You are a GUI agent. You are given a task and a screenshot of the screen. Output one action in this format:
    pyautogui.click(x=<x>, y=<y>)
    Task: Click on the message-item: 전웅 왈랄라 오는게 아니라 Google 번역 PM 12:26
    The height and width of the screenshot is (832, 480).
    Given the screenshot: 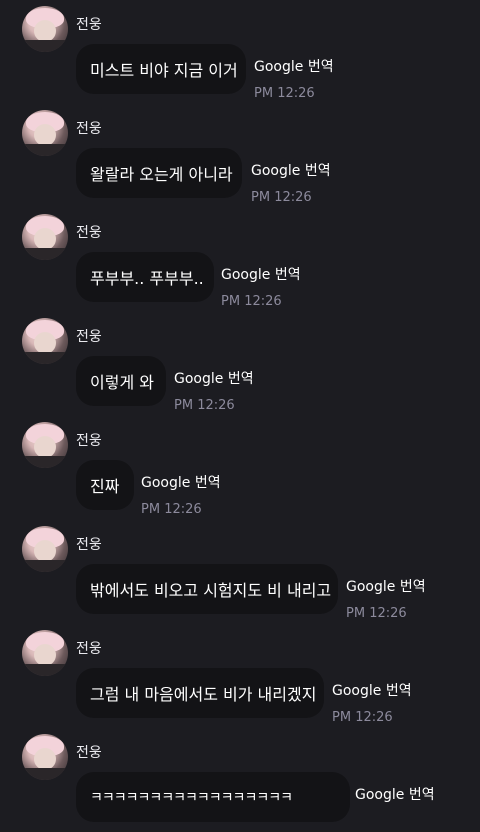 What is the action you would take?
    pyautogui.click(x=240, y=156)
    